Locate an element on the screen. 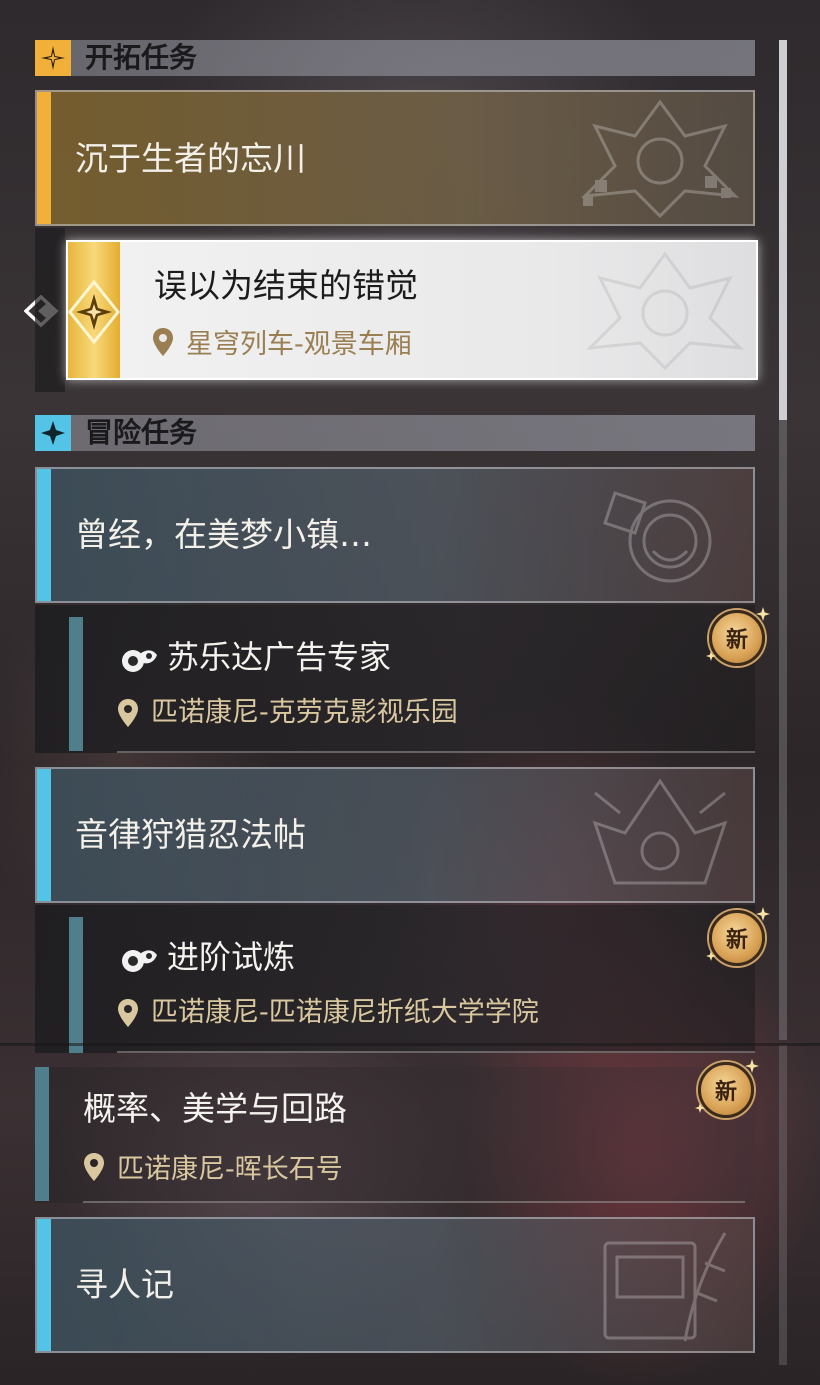 The height and width of the screenshot is (1385, 820). location-text: 星穹列车-观景车厢 is located at coordinates (299, 344).